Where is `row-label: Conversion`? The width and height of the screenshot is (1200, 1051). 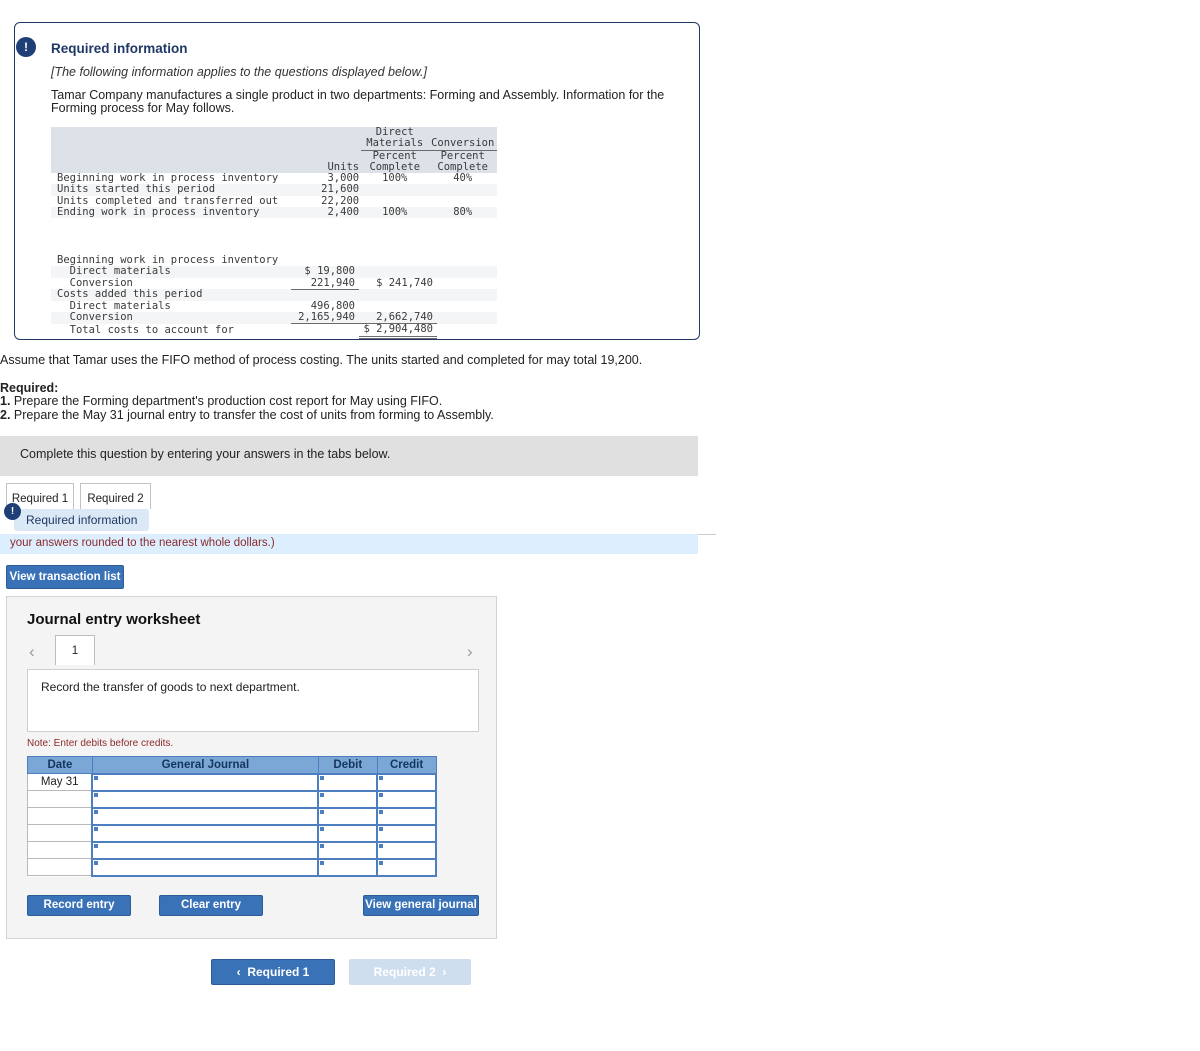 row-label: Conversion is located at coordinates (171, 318).